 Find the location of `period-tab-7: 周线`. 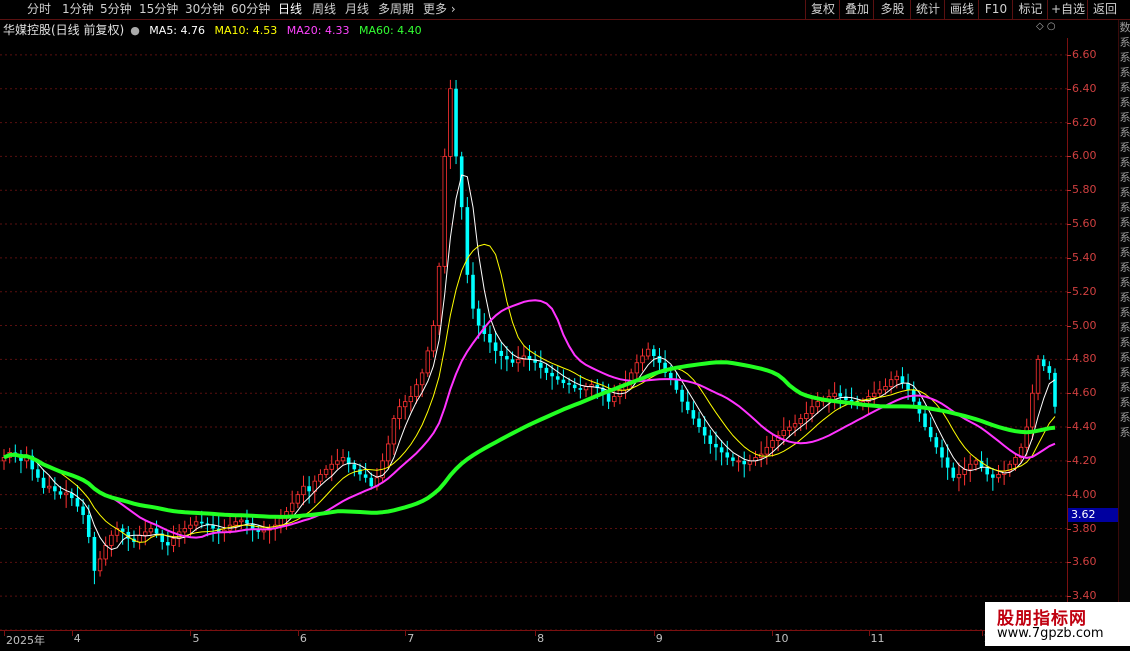

period-tab-7: 周线 is located at coordinates (324, 9).